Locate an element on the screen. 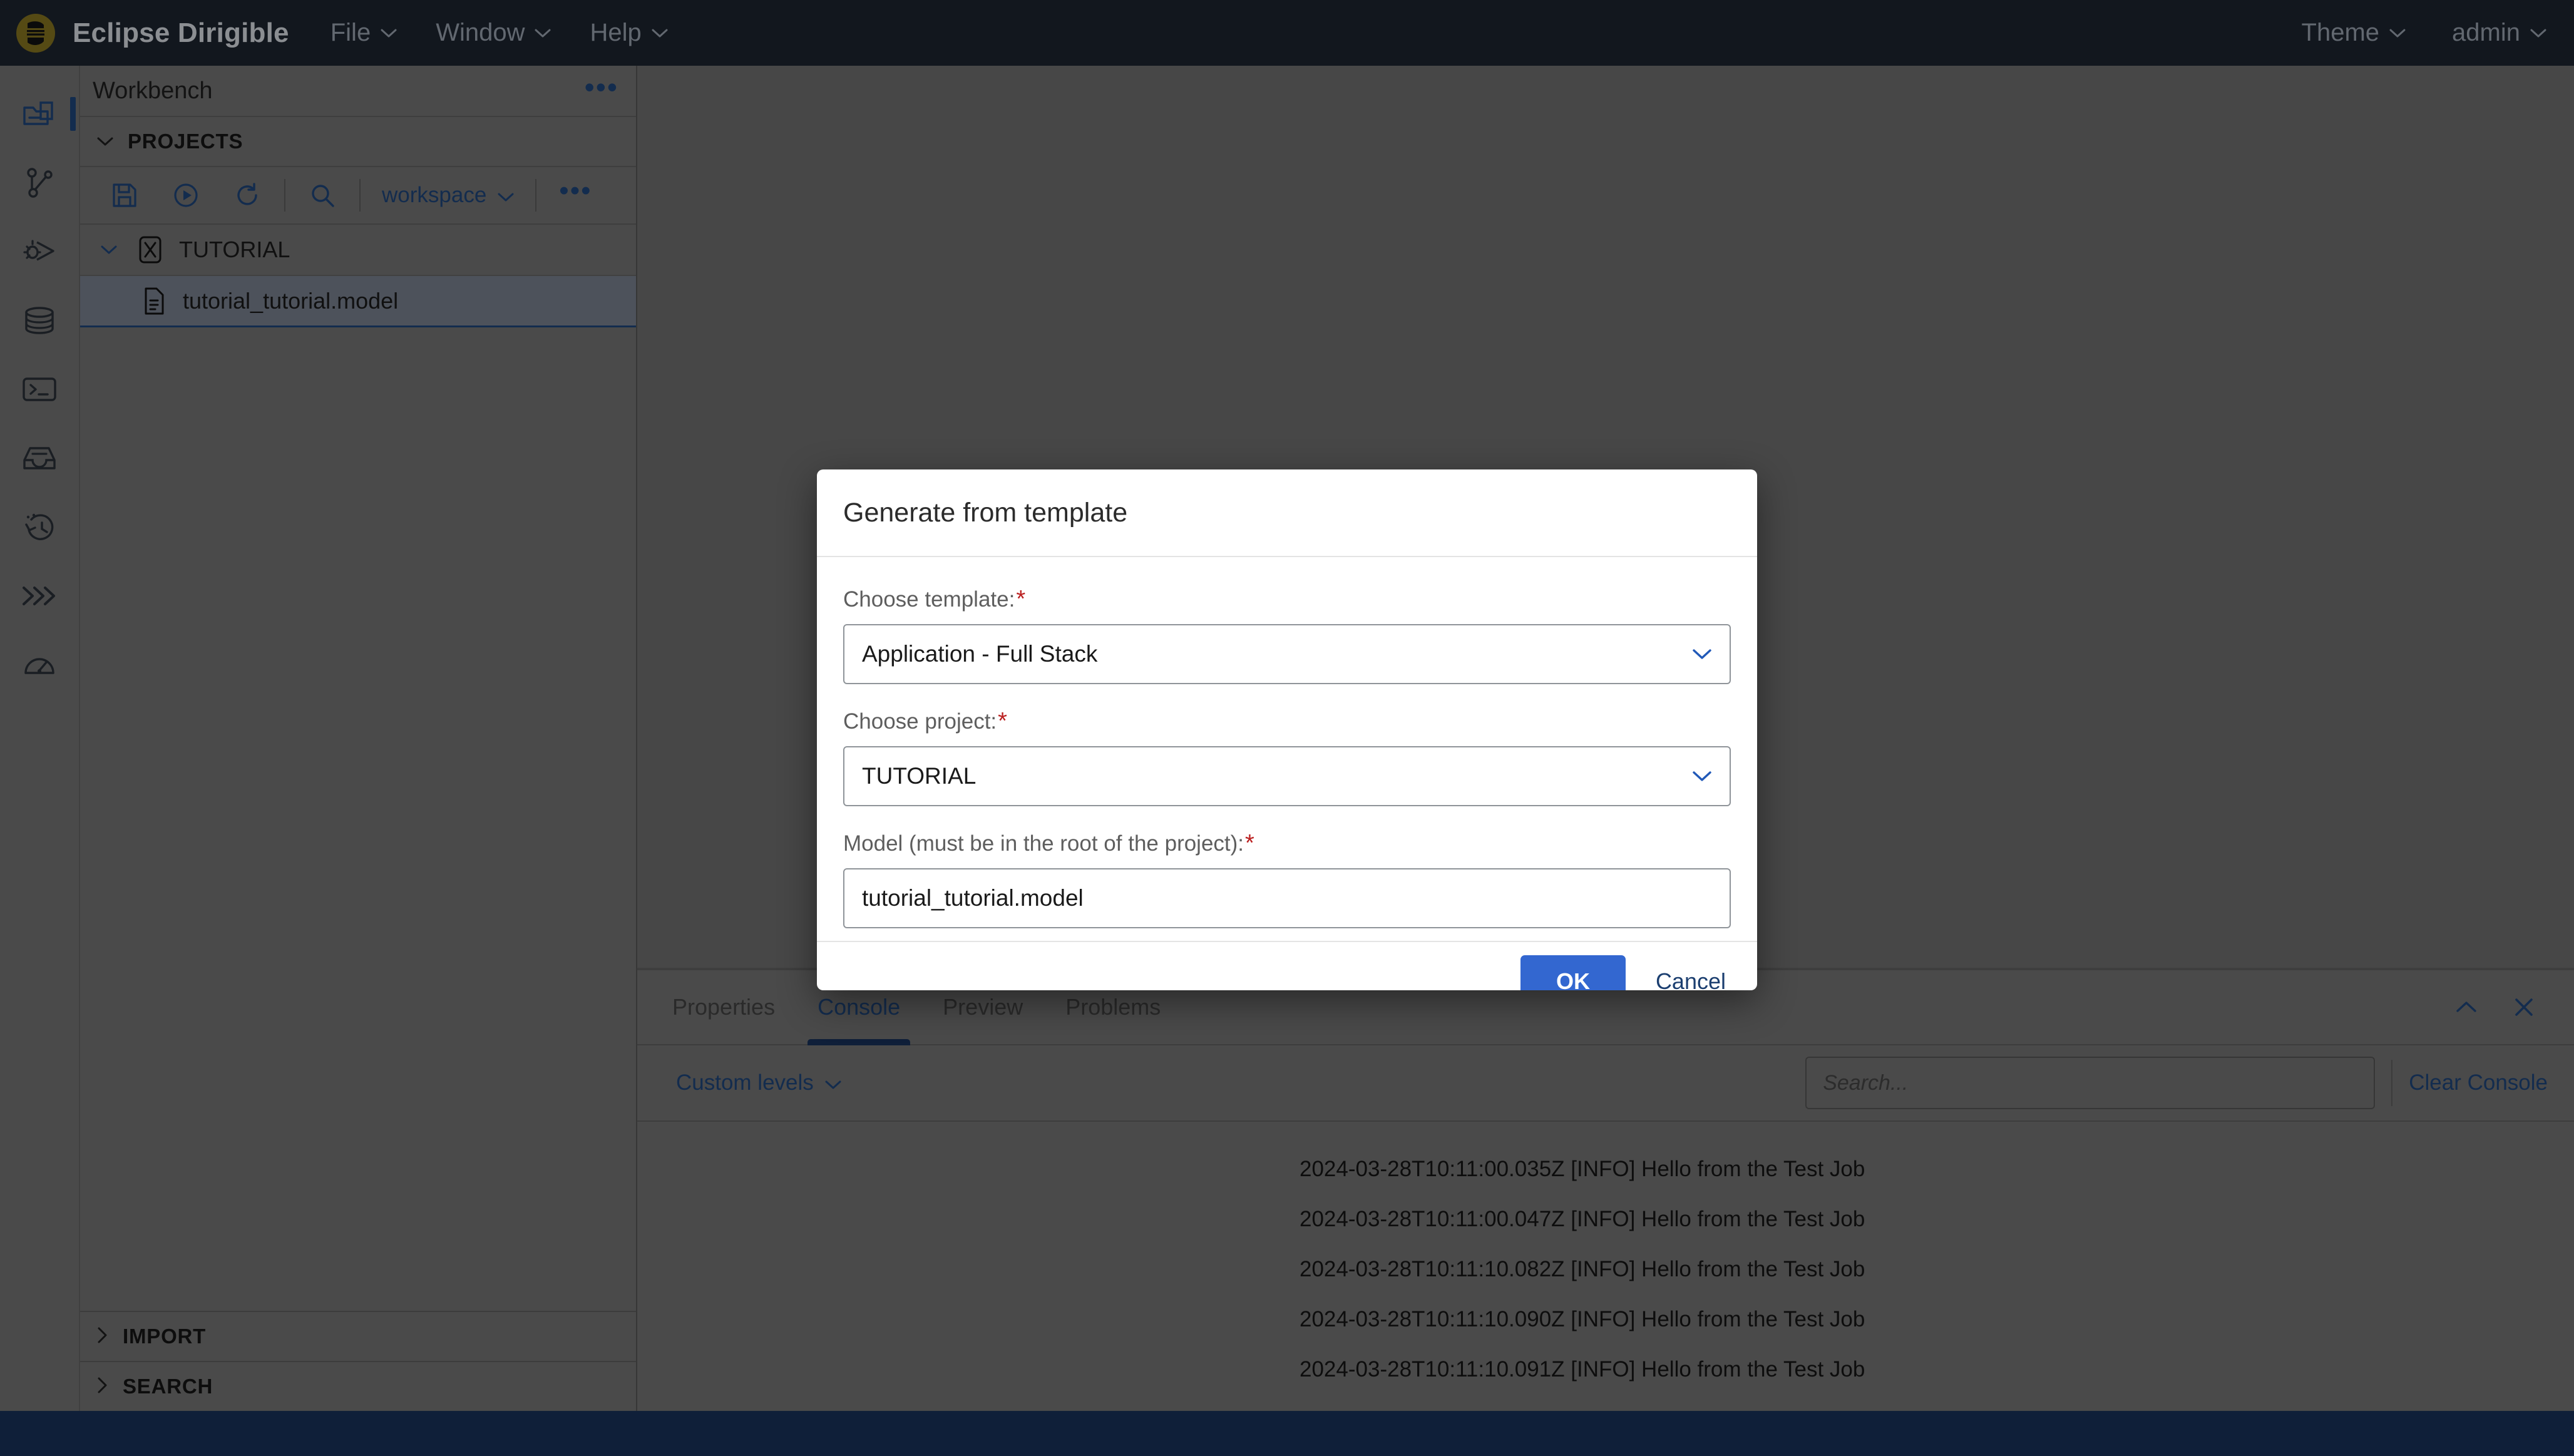  choose-template-value: Application - Full Stack is located at coordinates (980, 654).